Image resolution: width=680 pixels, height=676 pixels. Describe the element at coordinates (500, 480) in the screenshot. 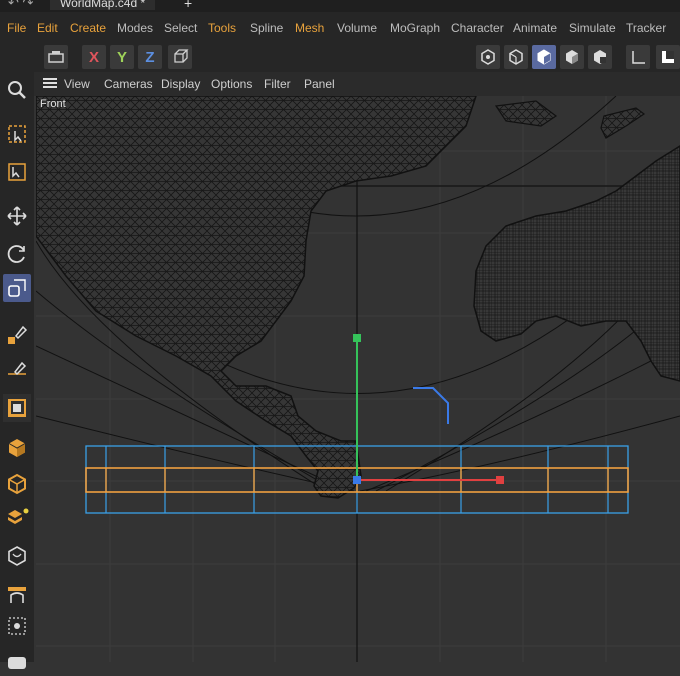

I see `x-axis-handle` at that location.